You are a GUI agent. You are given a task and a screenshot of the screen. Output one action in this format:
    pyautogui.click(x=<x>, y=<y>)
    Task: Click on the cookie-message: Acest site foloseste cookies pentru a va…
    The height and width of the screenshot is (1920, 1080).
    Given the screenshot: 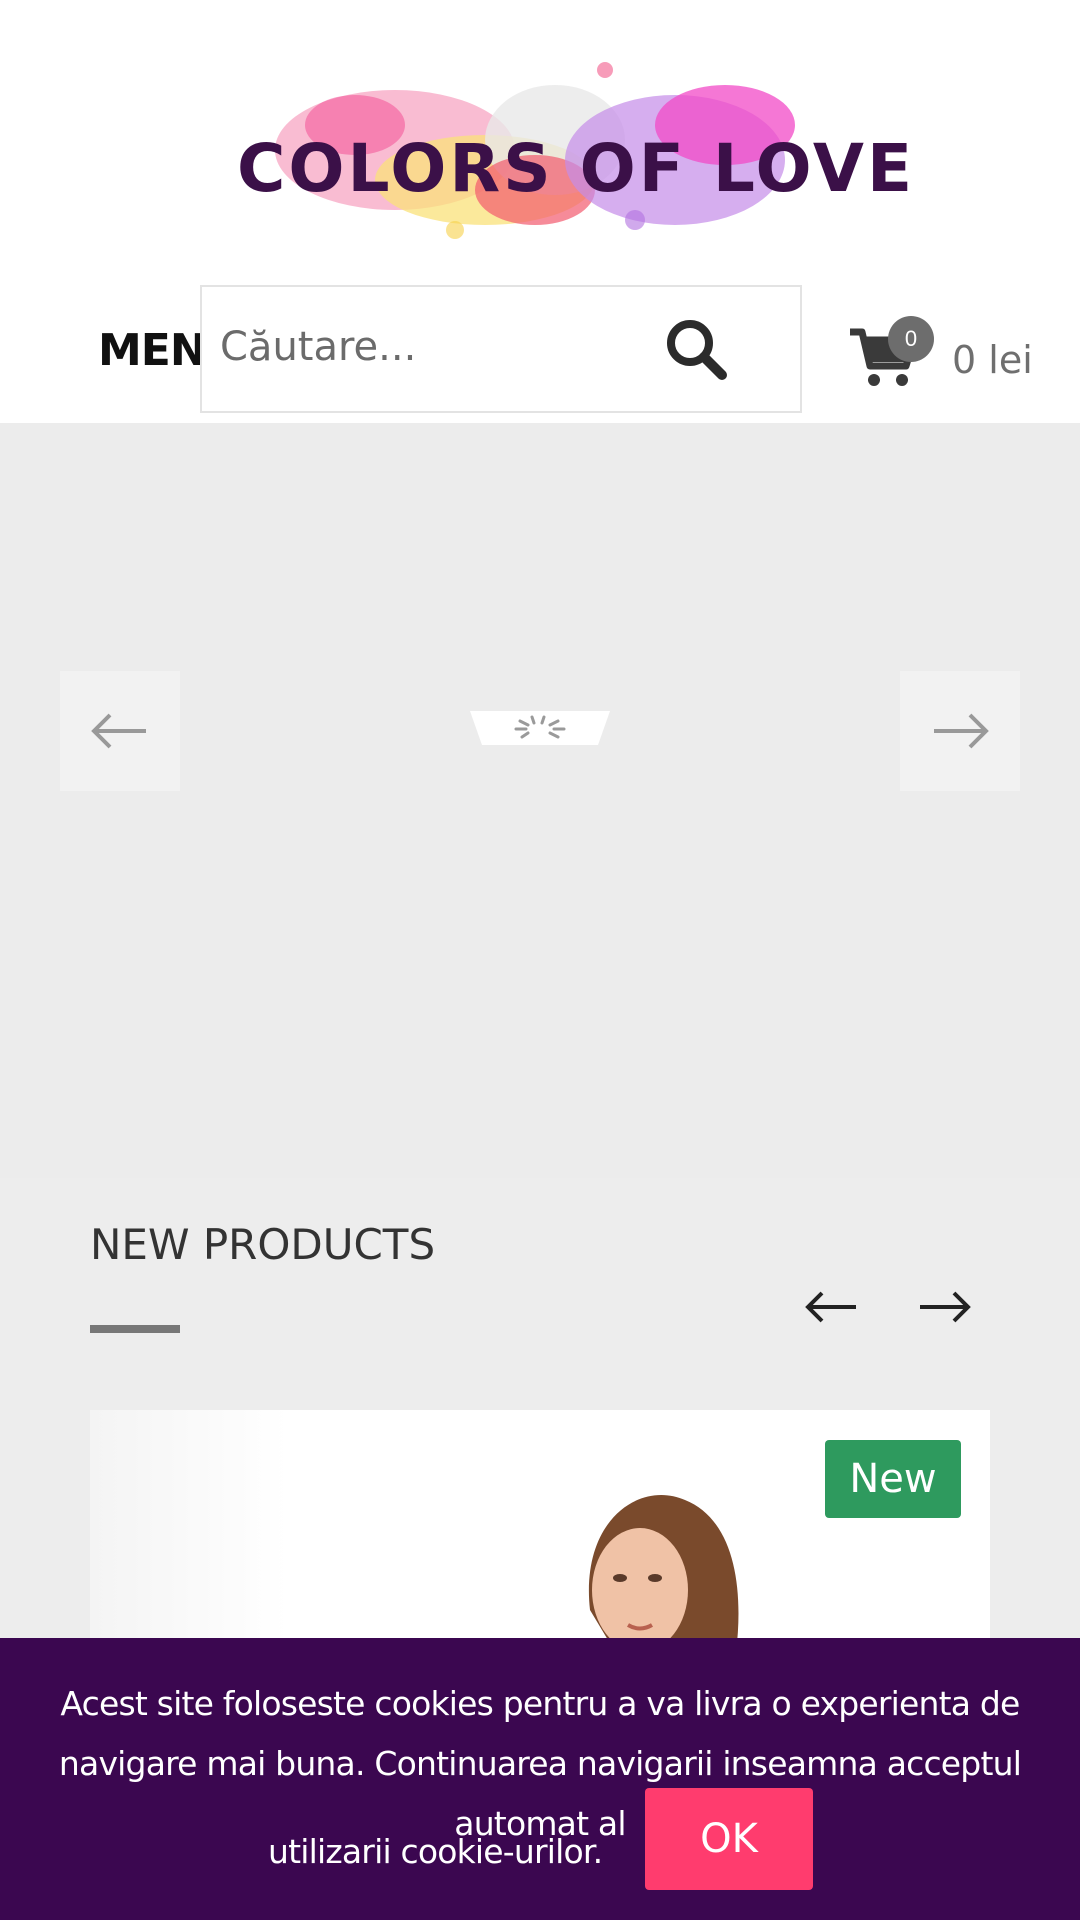 What is the action you would take?
    pyautogui.click(x=540, y=1763)
    